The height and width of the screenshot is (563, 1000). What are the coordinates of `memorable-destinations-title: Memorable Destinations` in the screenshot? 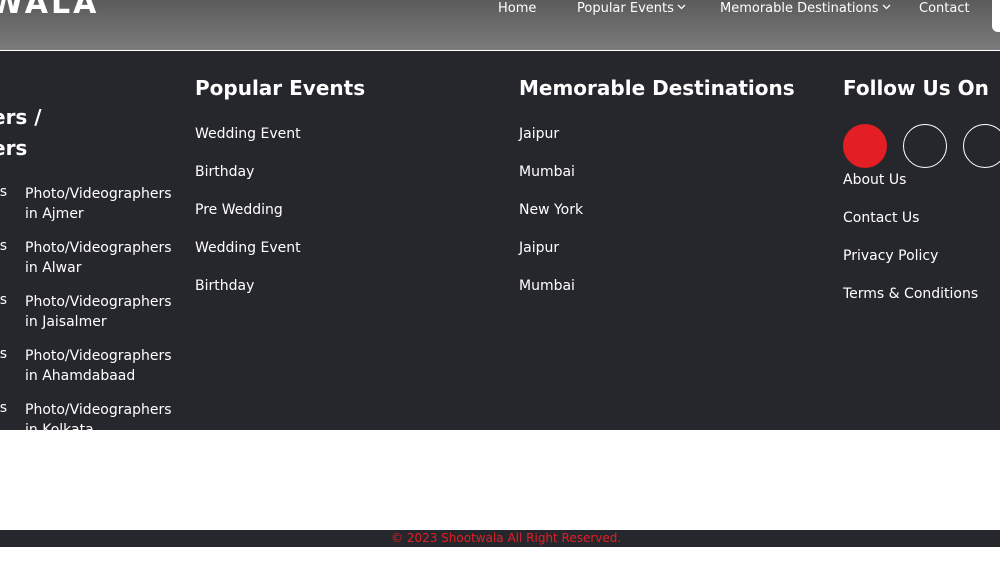 It's located at (657, 88).